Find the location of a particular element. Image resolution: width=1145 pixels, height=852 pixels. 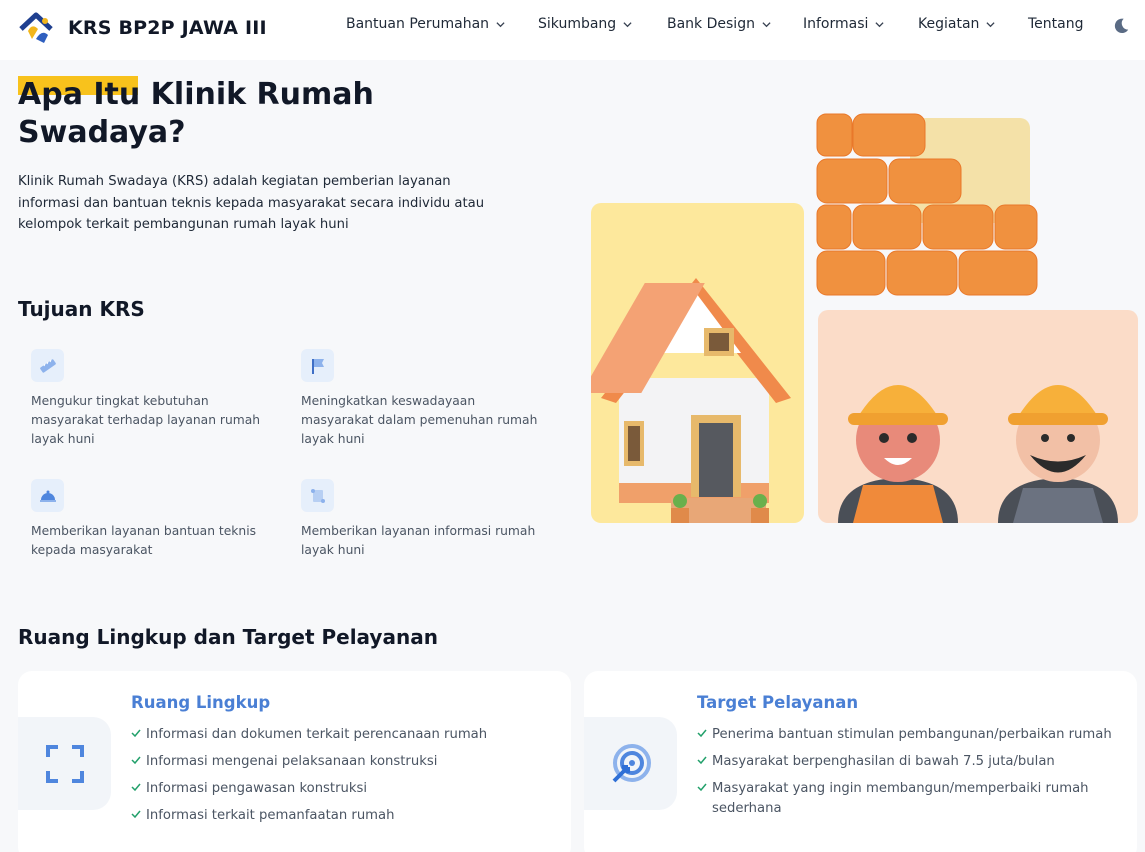

house-illustration is located at coordinates (691, 400).